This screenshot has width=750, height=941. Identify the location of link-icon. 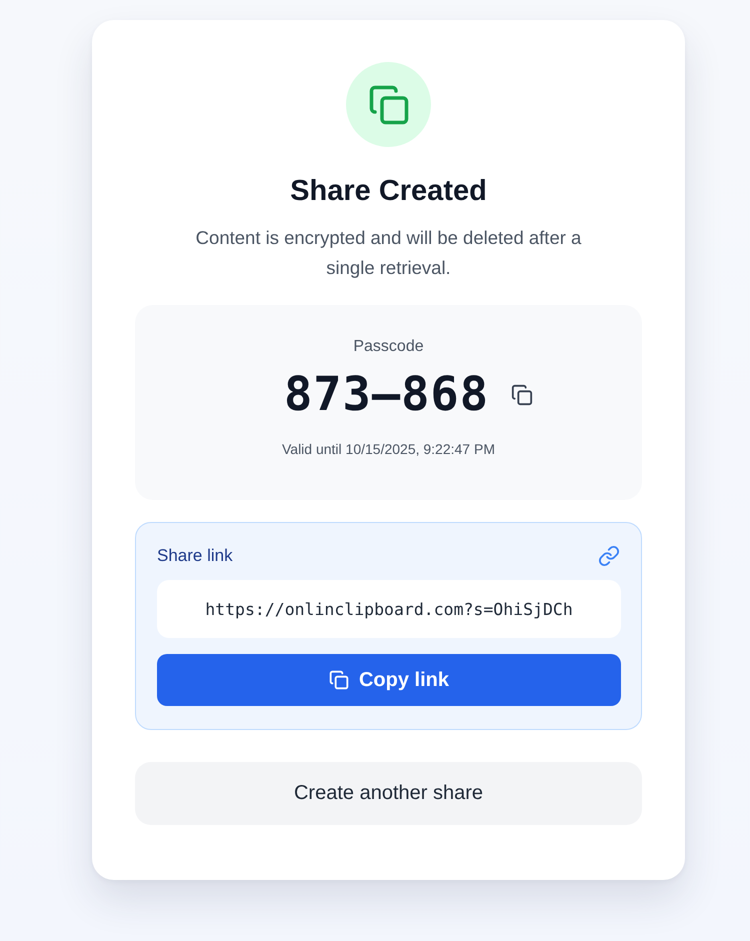
(609, 556).